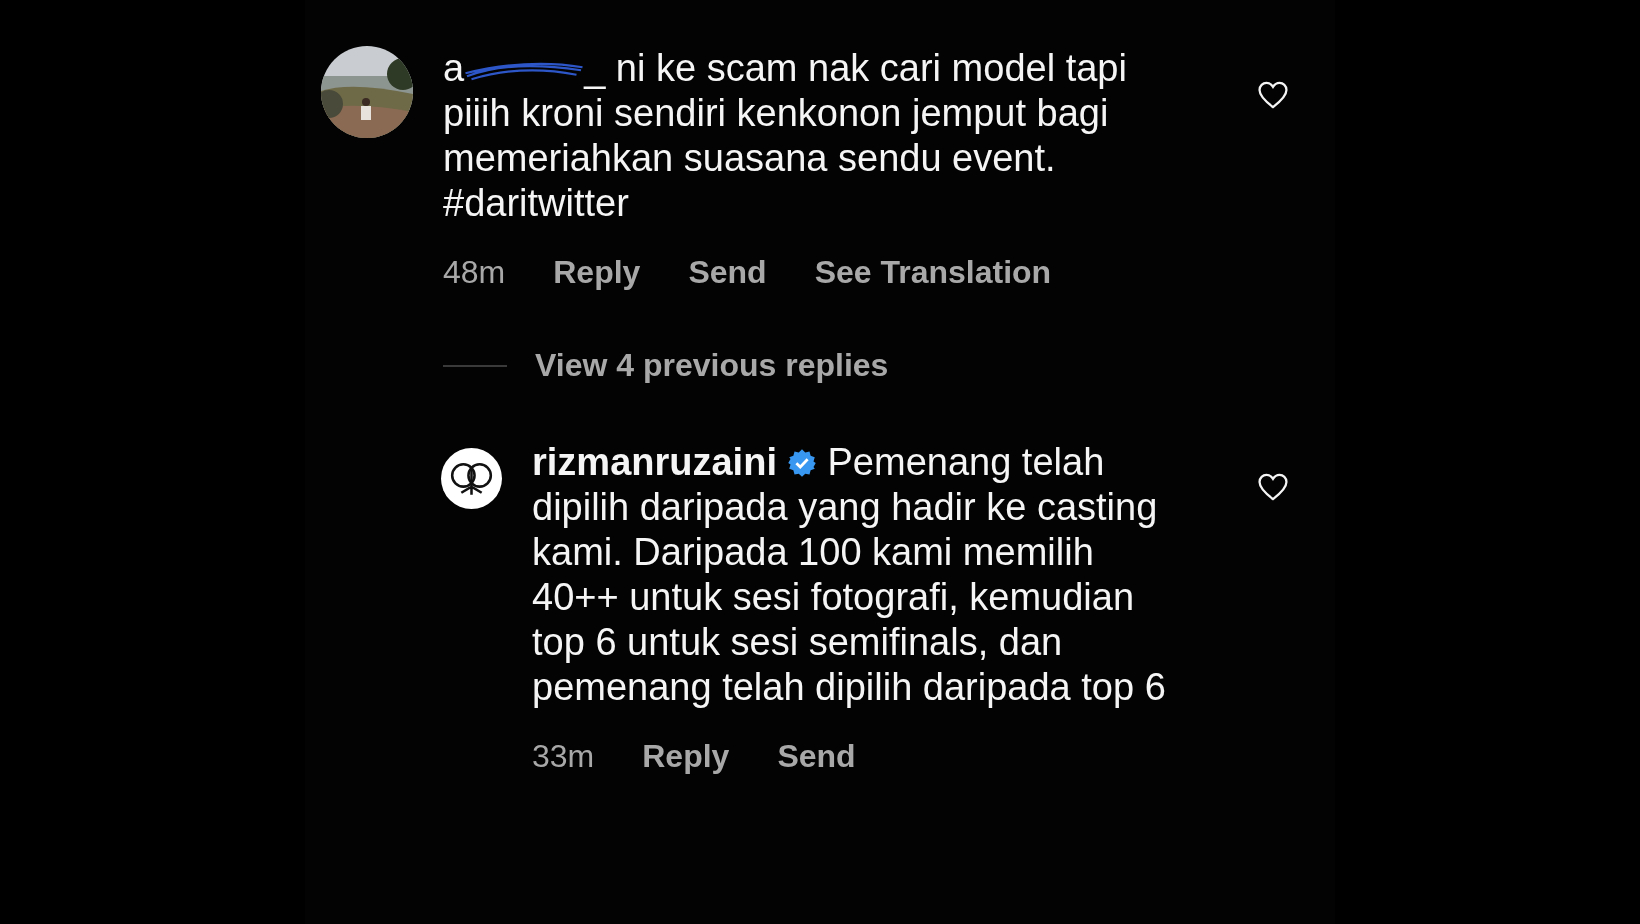  What do you see at coordinates (785, 136) in the screenshot?
I see `comment-text: a _ ni ke scam nak cari model tapi piiih kroni sendiri kenkonon jemput bagi memeriahkan suasana sendu event. #daritwitter` at bounding box center [785, 136].